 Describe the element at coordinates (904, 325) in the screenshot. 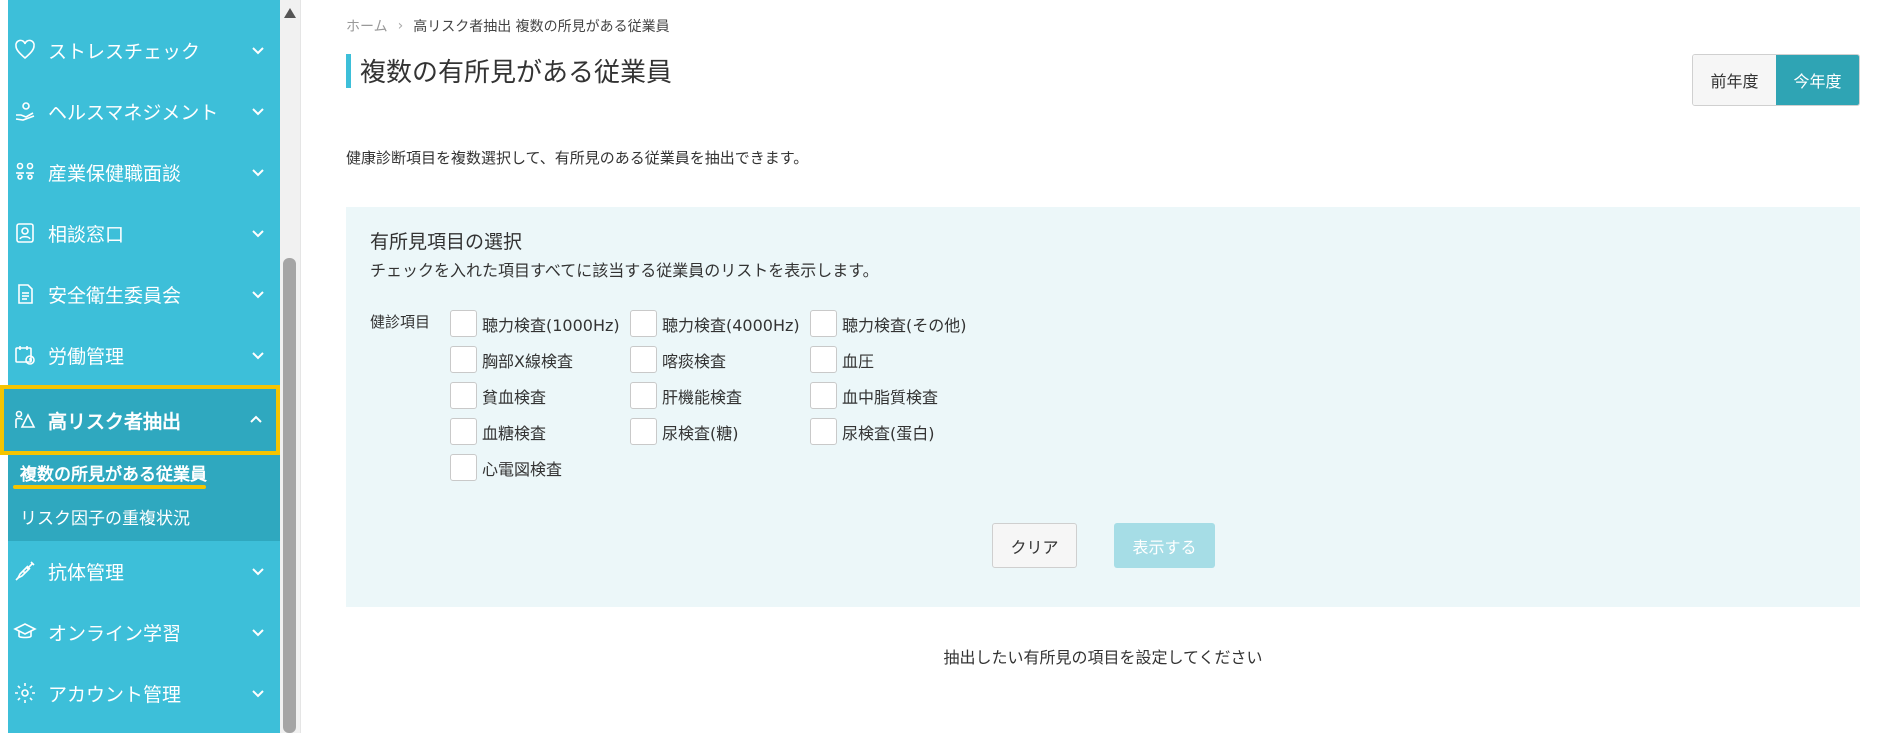

I see `checkbox-label: 聴力検査(その他)` at that location.